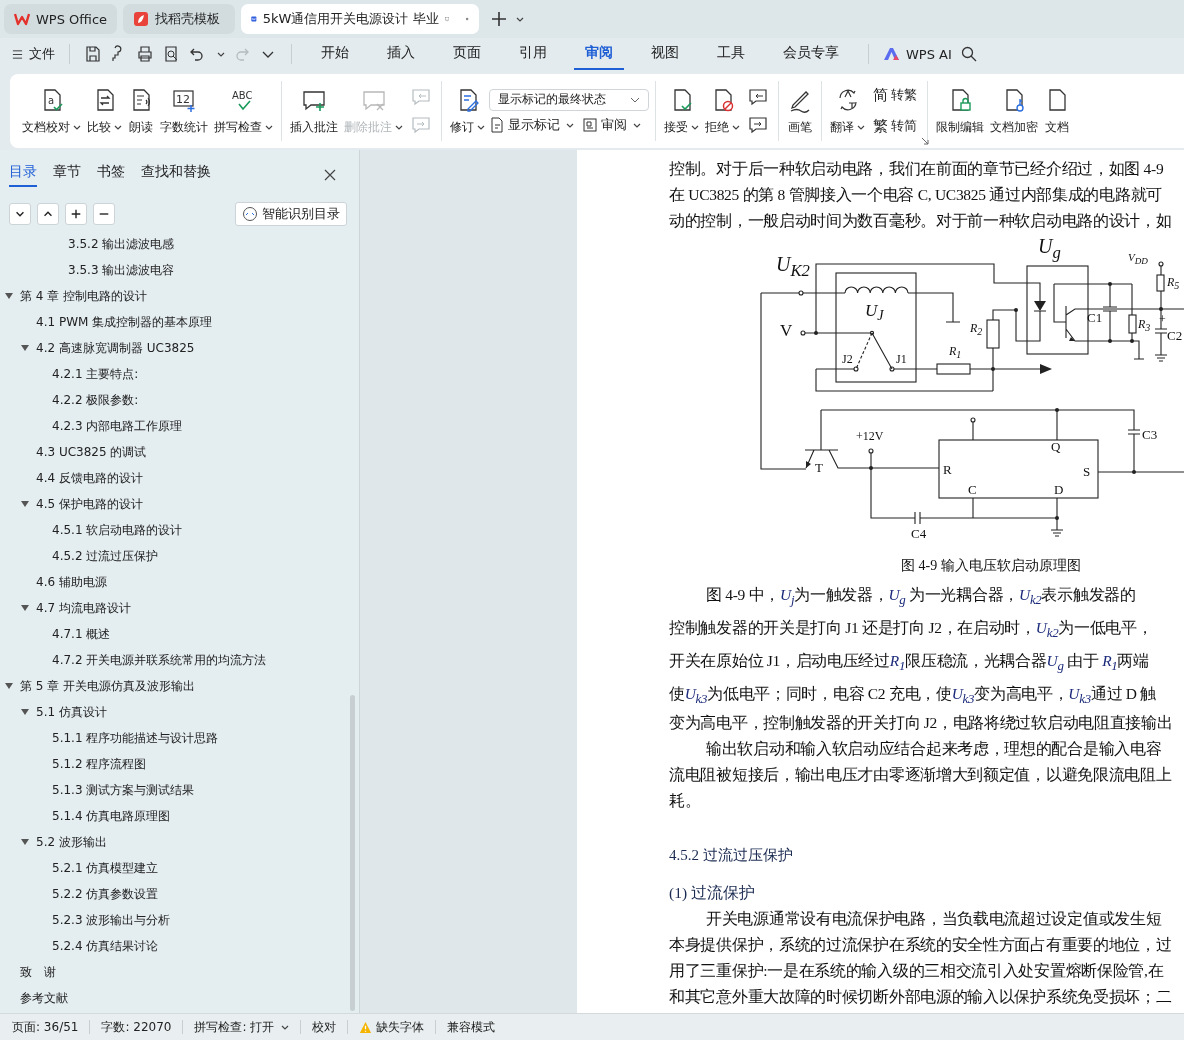  What do you see at coordinates (611, 125) in the screenshot?
I see `ribbon-button: 审阅` at bounding box center [611, 125].